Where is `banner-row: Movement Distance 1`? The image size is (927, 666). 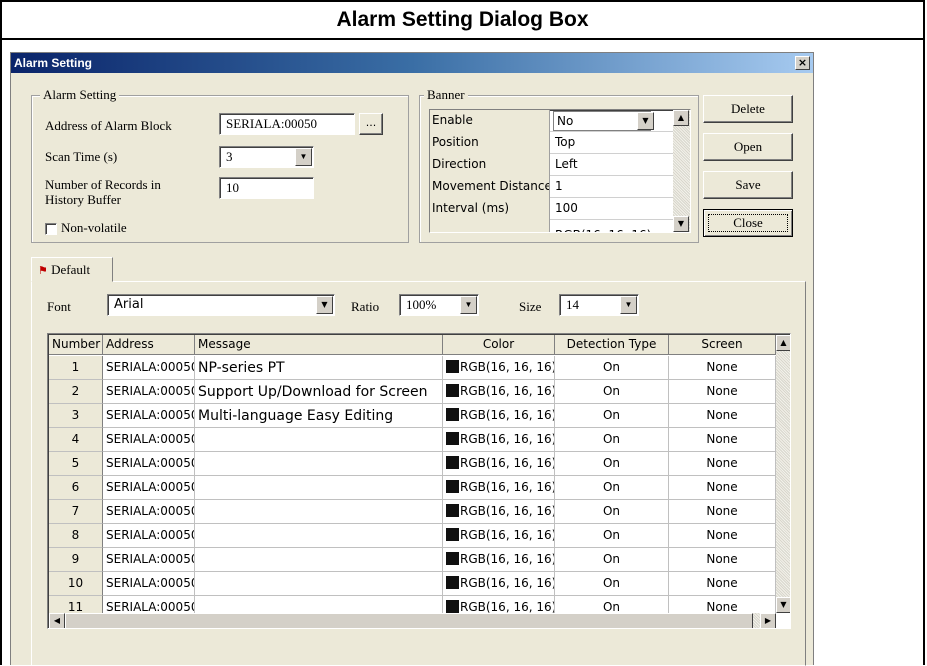
banner-row: Movement Distance 1 is located at coordinates (552, 187).